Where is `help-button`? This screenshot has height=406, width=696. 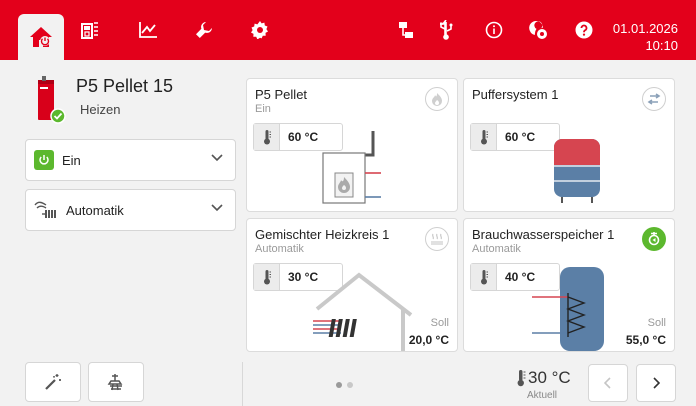 help-button is located at coordinates (584, 30).